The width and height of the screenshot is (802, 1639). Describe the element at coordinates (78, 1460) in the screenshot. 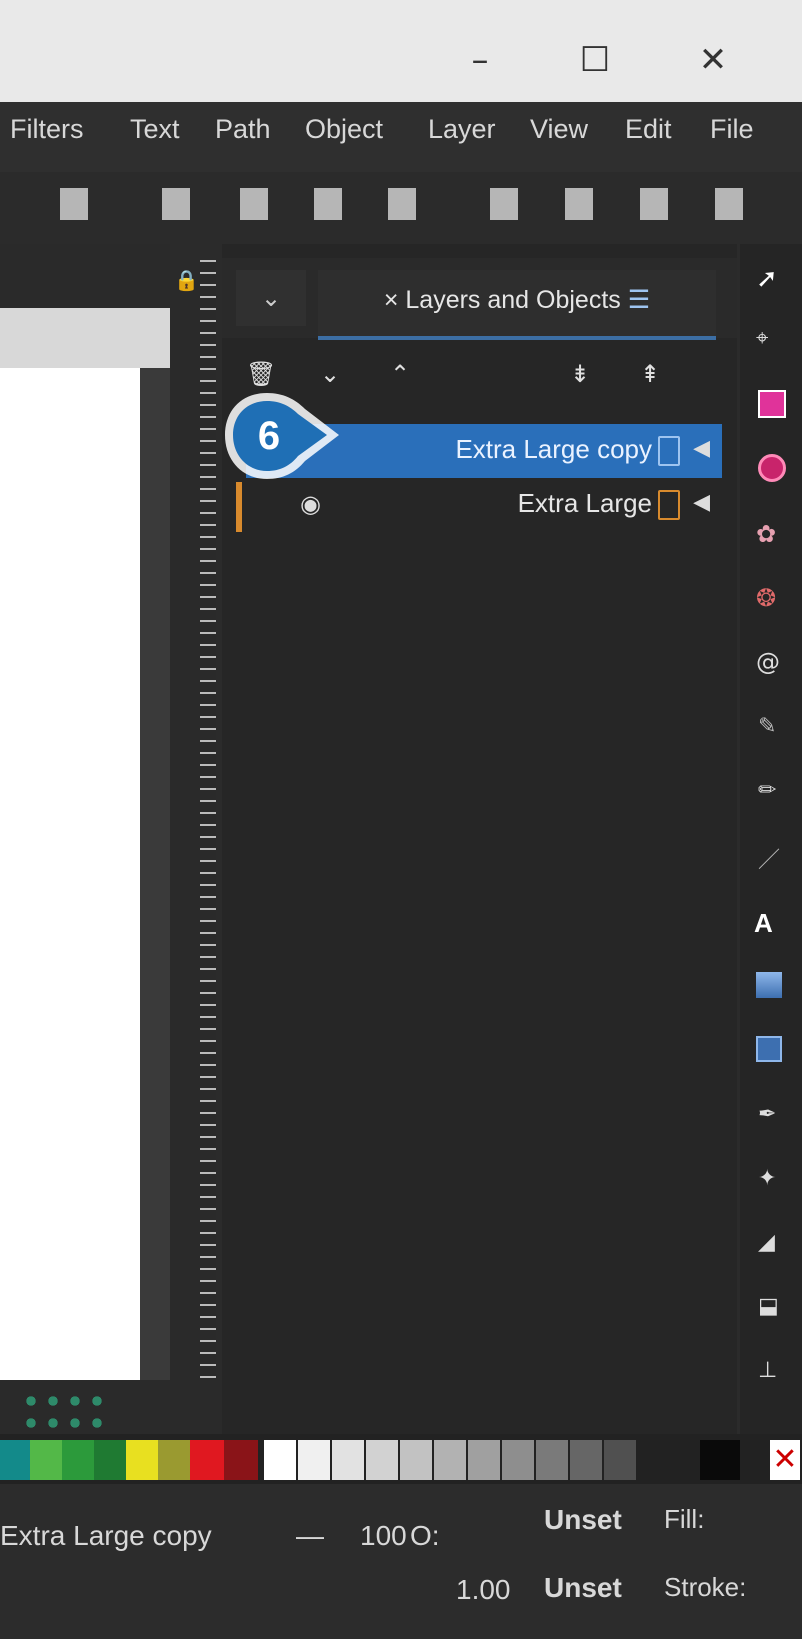

I see `swatch-green` at that location.